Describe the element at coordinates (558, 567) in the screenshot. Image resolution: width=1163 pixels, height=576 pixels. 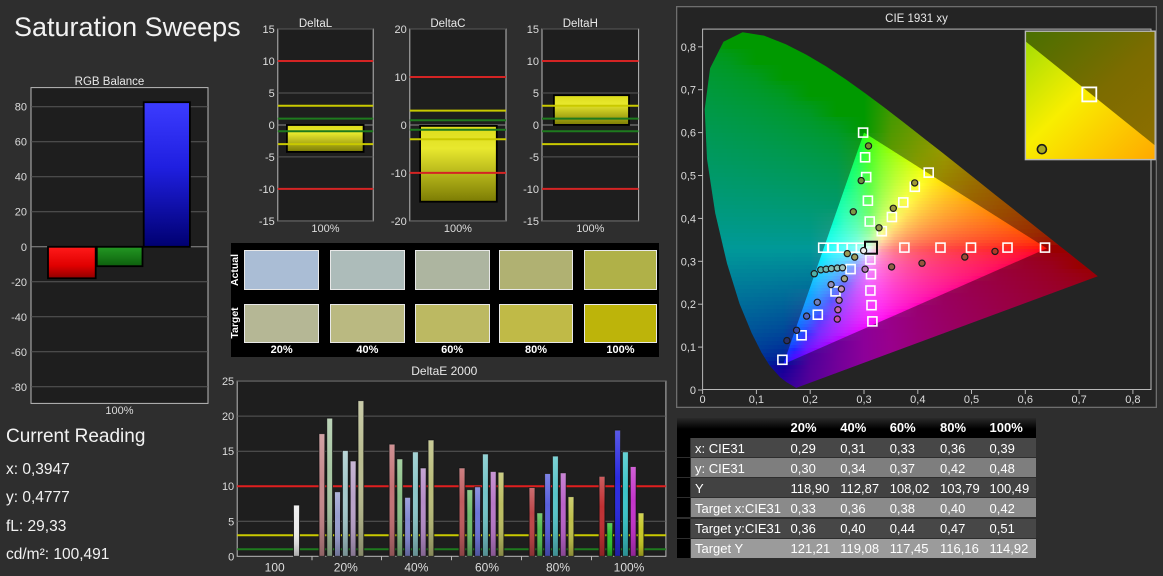
I see `svg-text: 80%` at that location.